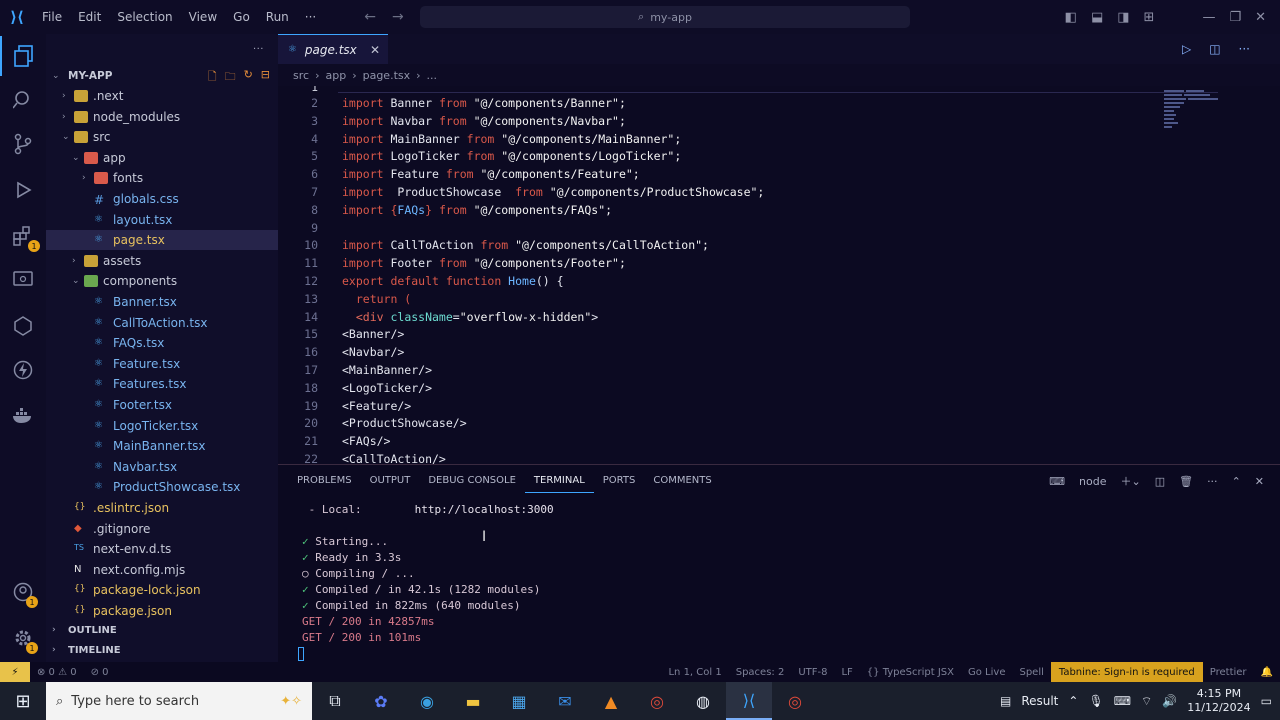 This screenshot has width=1280, height=720. What do you see at coordinates (703, 701) in the screenshot?
I see `github-desktop-icon: ◍` at bounding box center [703, 701].